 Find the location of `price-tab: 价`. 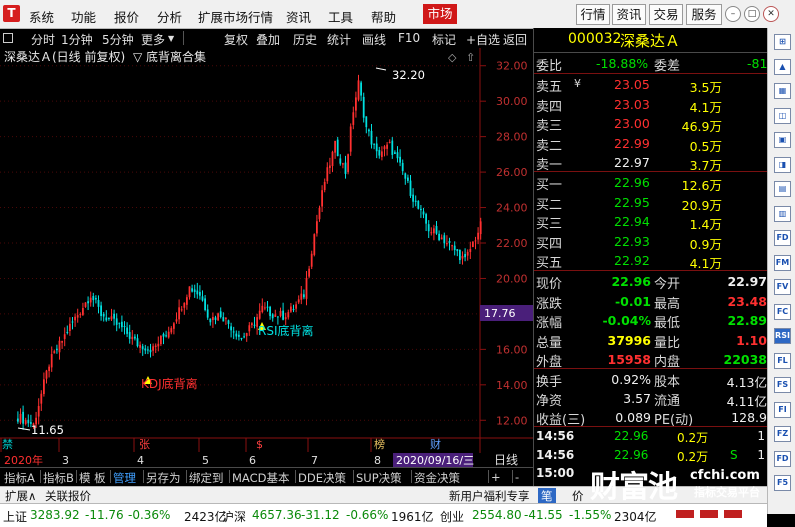

price-tab: 价 is located at coordinates (578, 496).